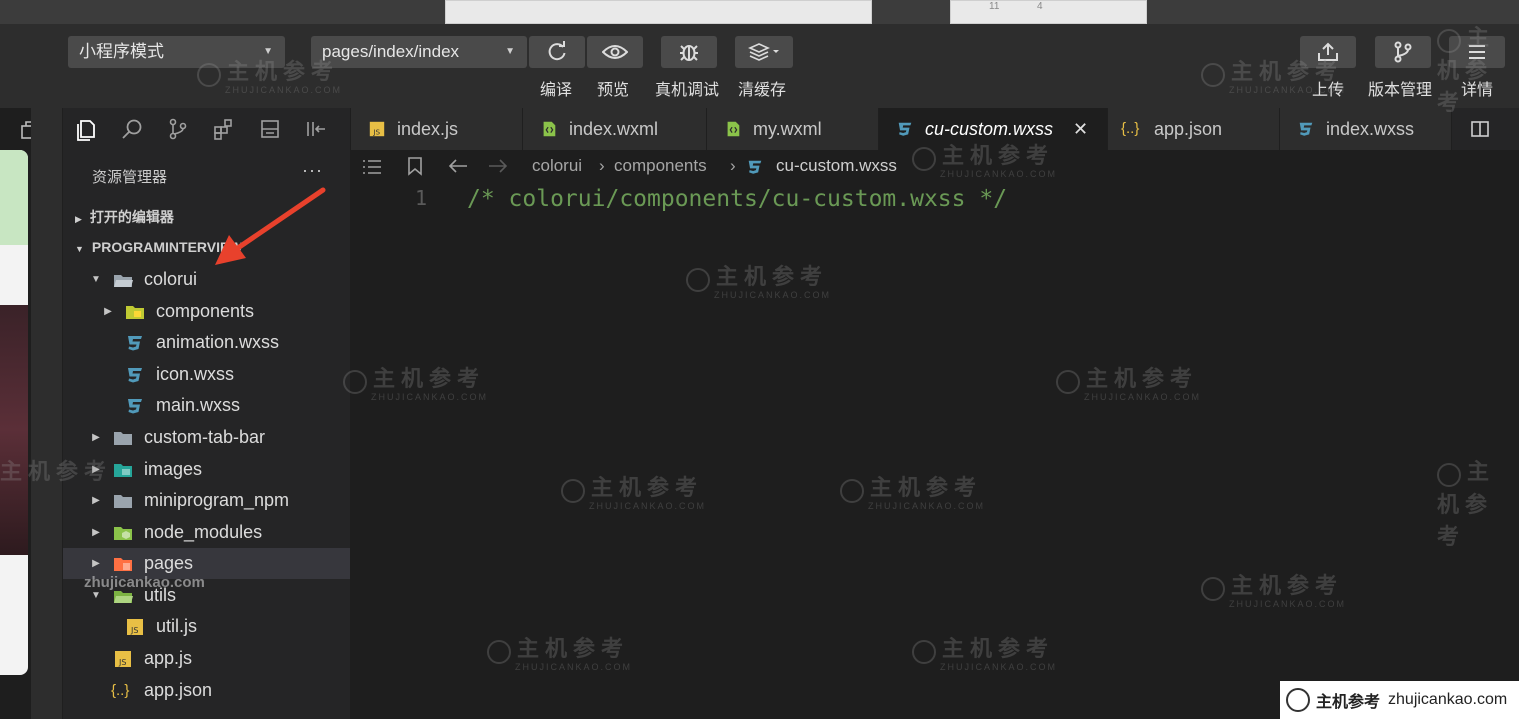 The image size is (1519, 719). Describe the element at coordinates (687, 90) in the screenshot. I see `debug-label: 真机调试` at that location.